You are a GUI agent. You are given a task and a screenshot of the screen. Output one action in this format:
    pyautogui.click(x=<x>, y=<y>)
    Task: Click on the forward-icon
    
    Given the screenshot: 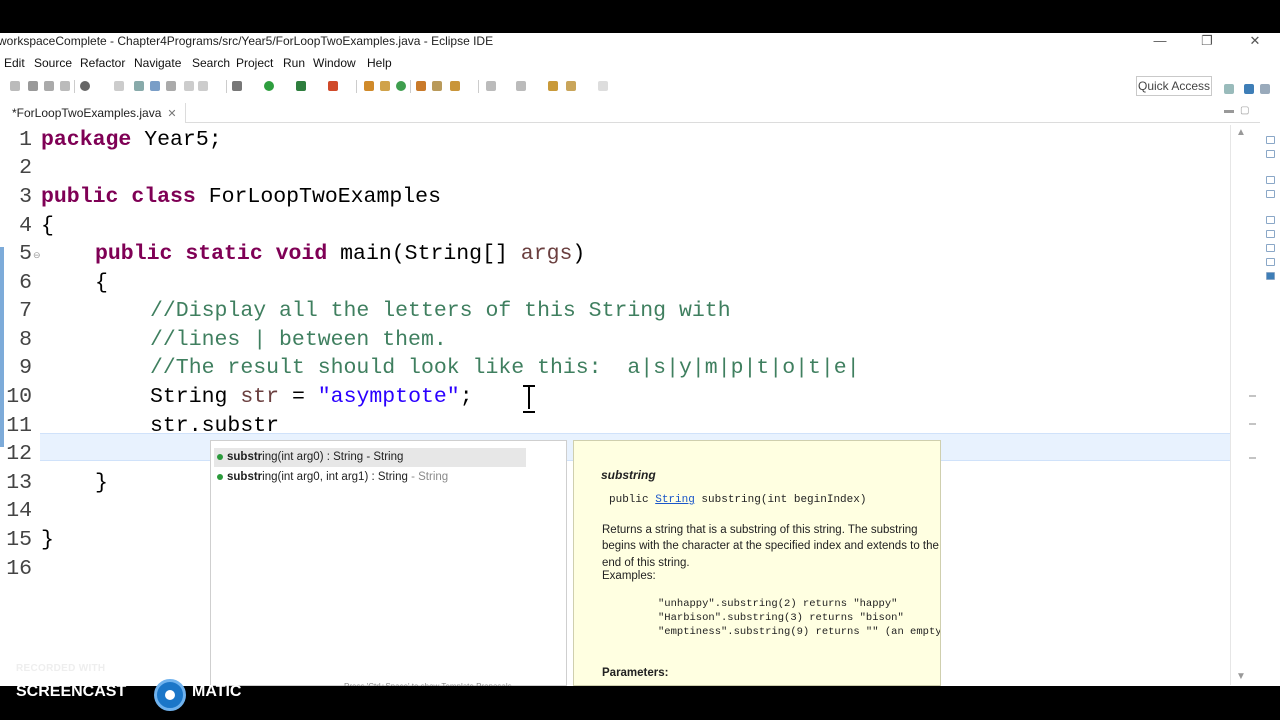 What is the action you would take?
    pyautogui.click(x=571, y=86)
    